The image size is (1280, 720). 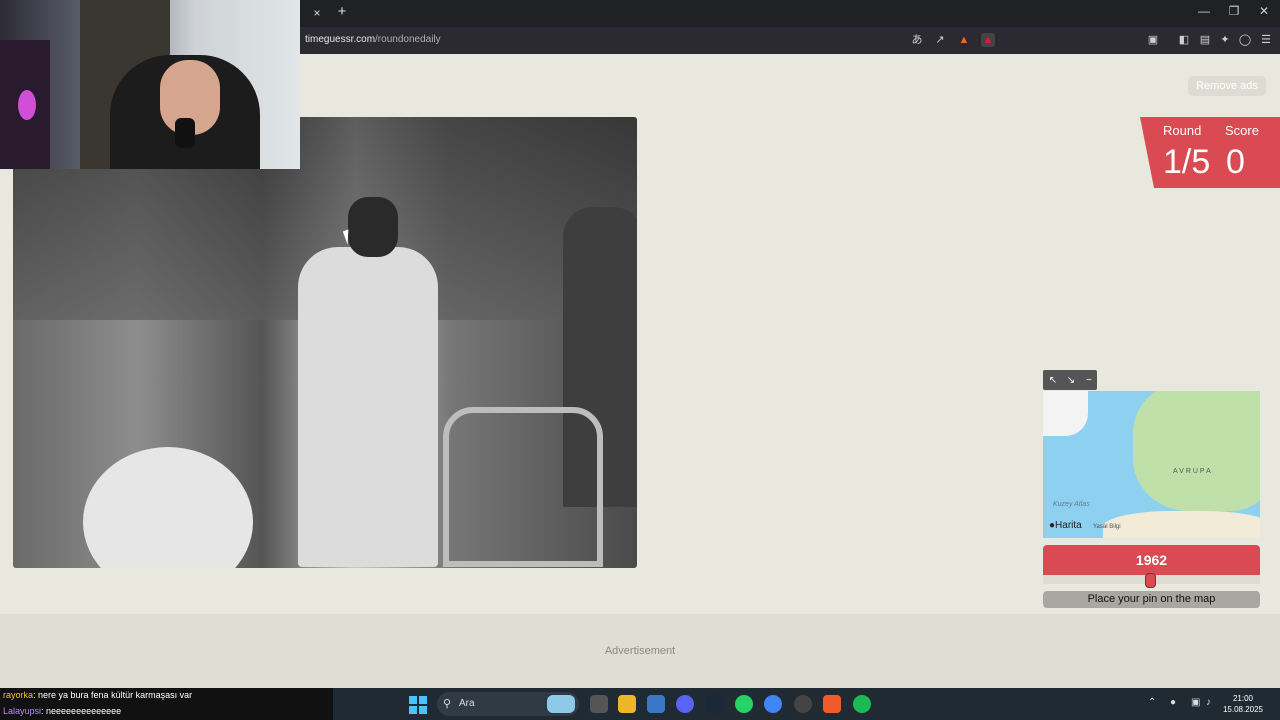 I want to click on share-icon: ↗, so click(x=940, y=40).